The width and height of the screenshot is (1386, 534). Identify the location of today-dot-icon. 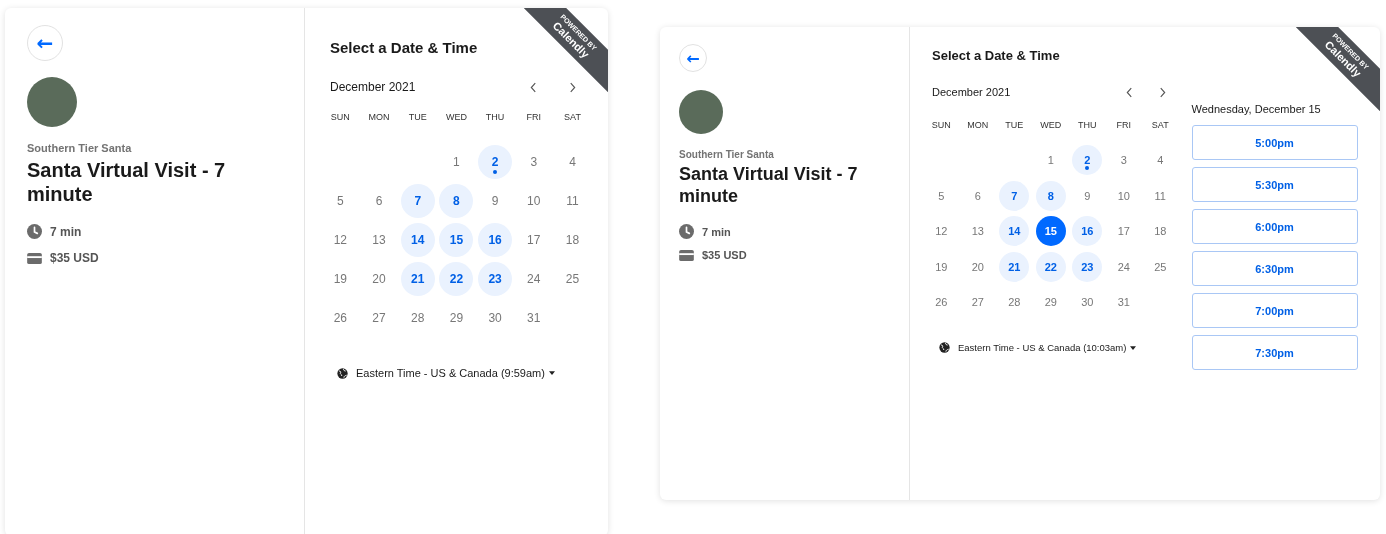
(495, 171).